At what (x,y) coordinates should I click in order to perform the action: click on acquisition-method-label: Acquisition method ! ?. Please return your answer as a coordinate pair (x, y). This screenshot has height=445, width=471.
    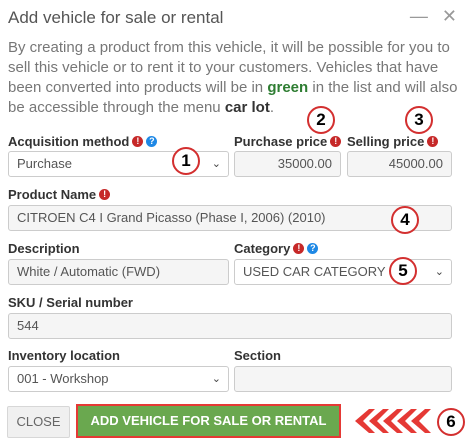
    Looking at the image, I should click on (83, 141).